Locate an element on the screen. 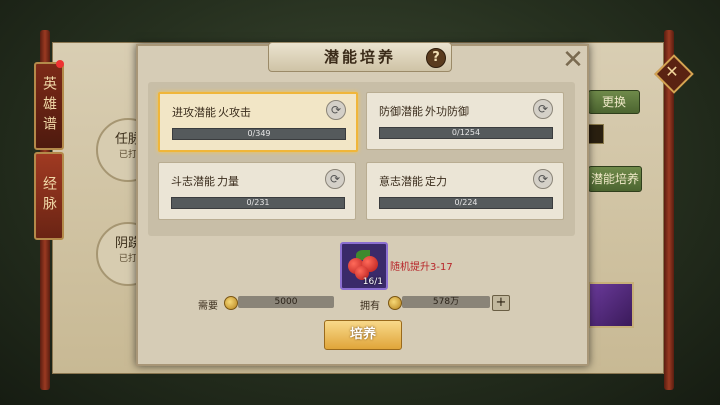 The image size is (720, 405). potential-card-morale: 斗志潜能 力量 ⟳ 0/231 is located at coordinates (257, 191).